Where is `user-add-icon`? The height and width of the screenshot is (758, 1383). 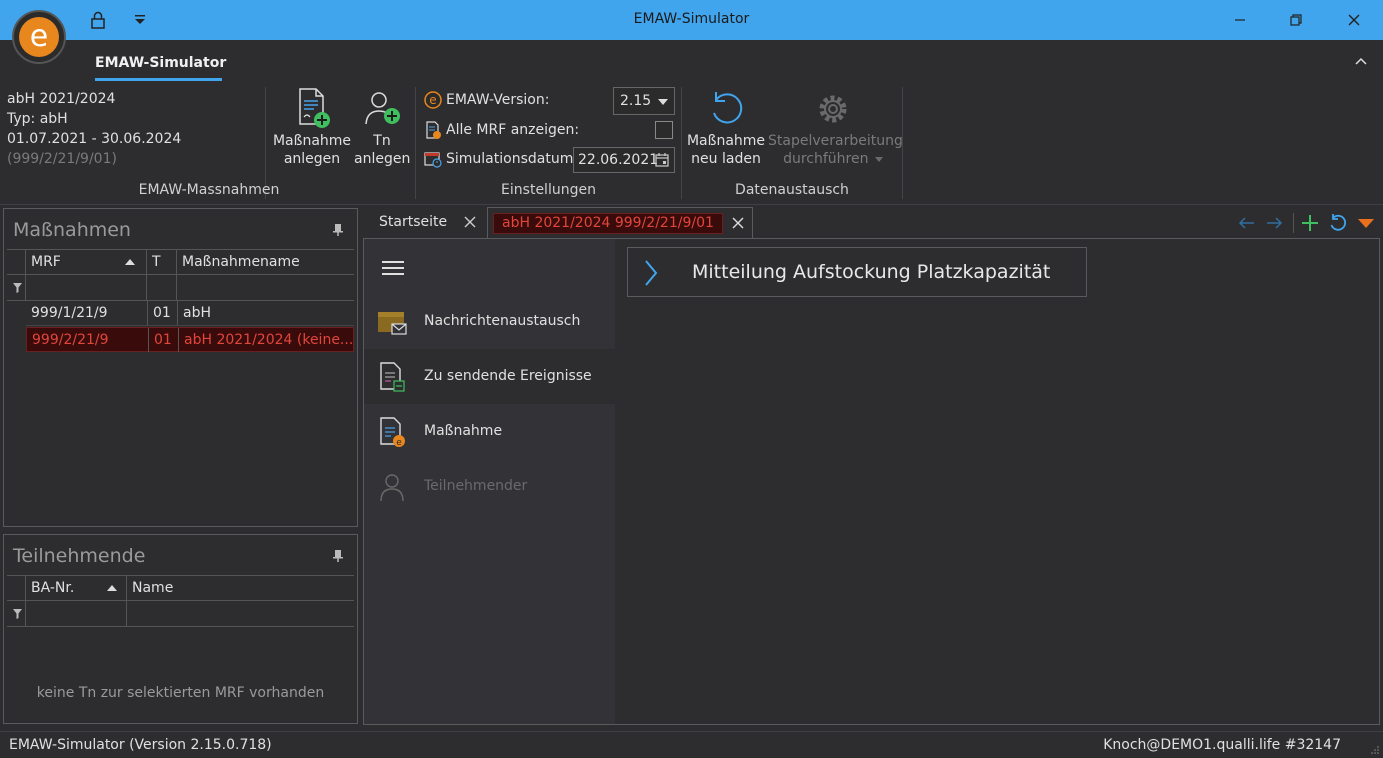 user-add-icon is located at coordinates (382, 108).